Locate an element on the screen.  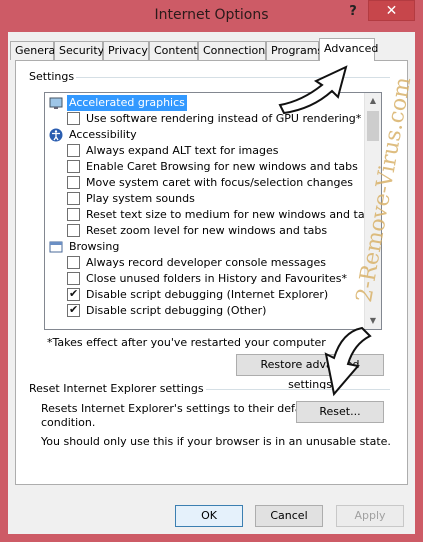
scroll-thumb is located at coordinates (373, 126).